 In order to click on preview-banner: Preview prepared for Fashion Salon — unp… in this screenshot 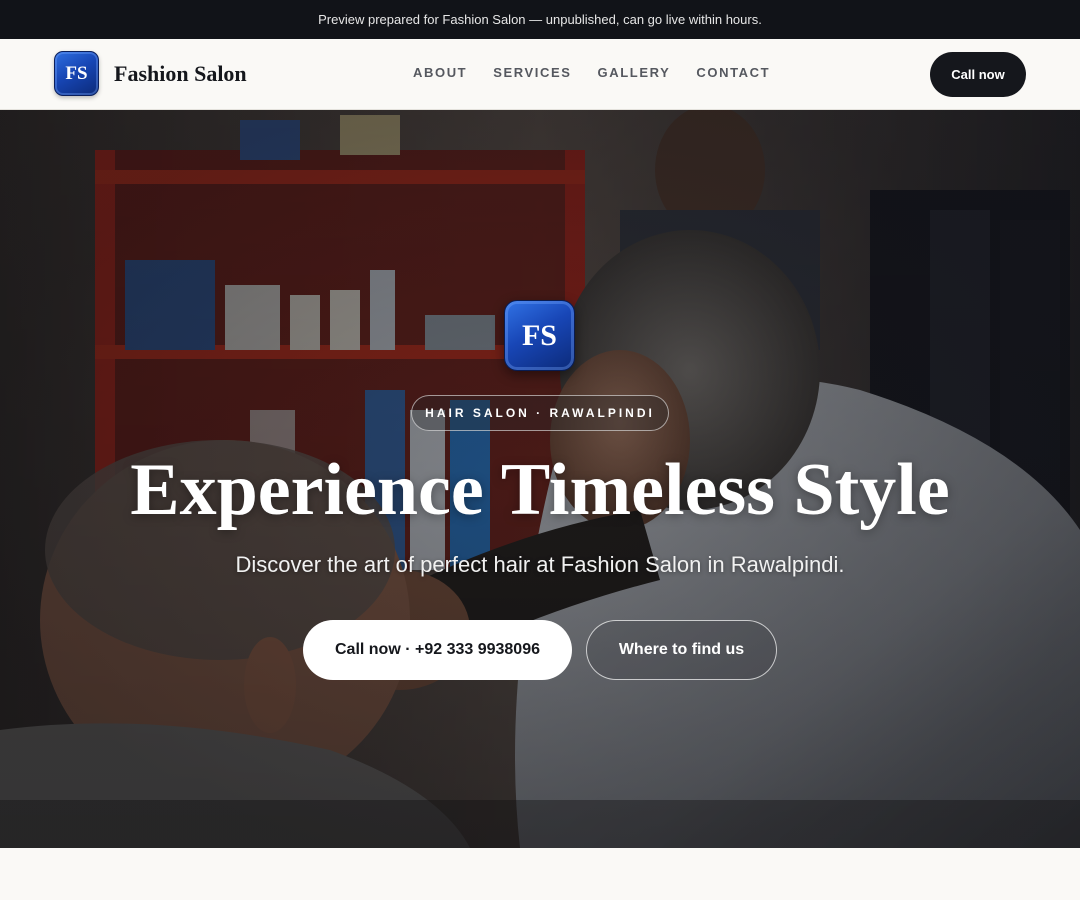, I will do `click(540, 19)`.